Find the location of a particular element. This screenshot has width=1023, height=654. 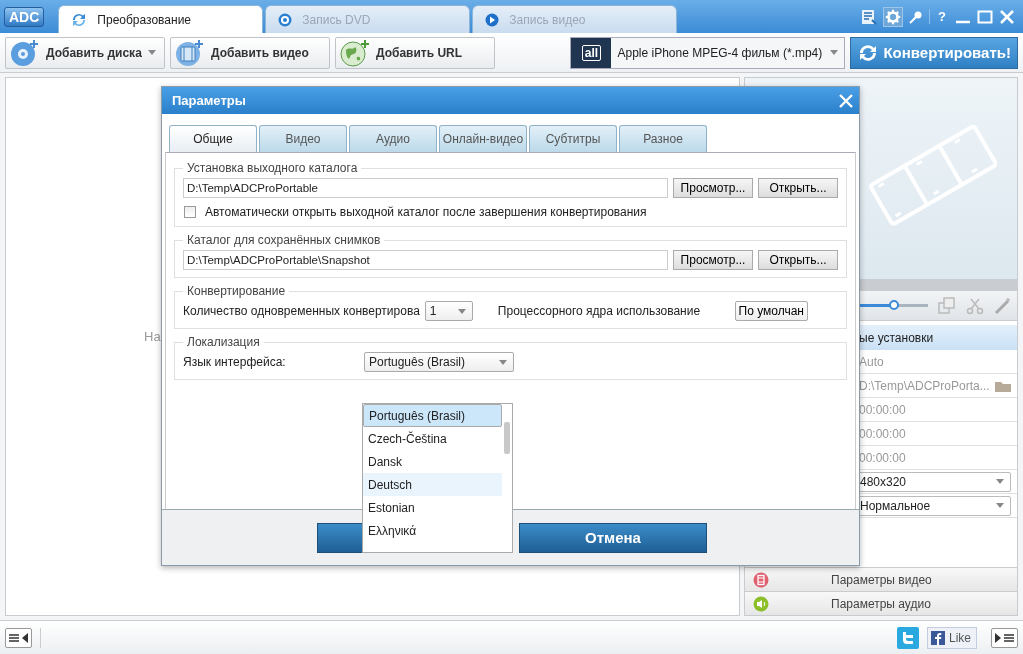

settings-tab: Разное is located at coordinates (663, 138).